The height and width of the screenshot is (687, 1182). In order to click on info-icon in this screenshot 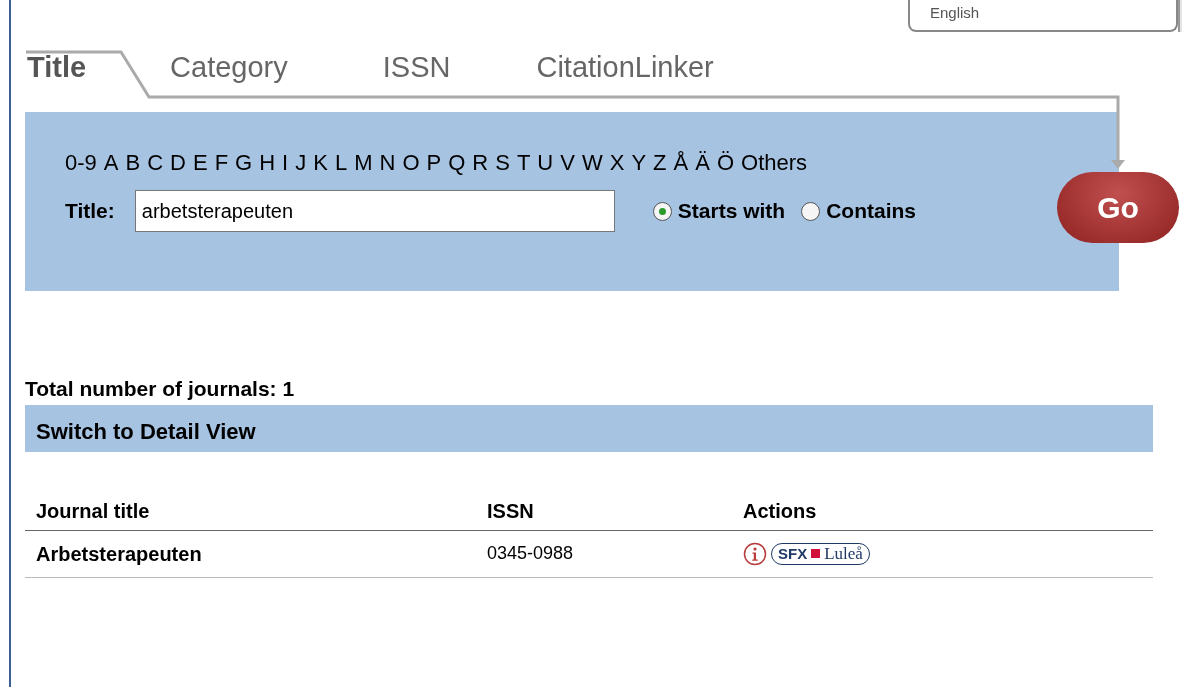, I will do `click(755, 553)`.